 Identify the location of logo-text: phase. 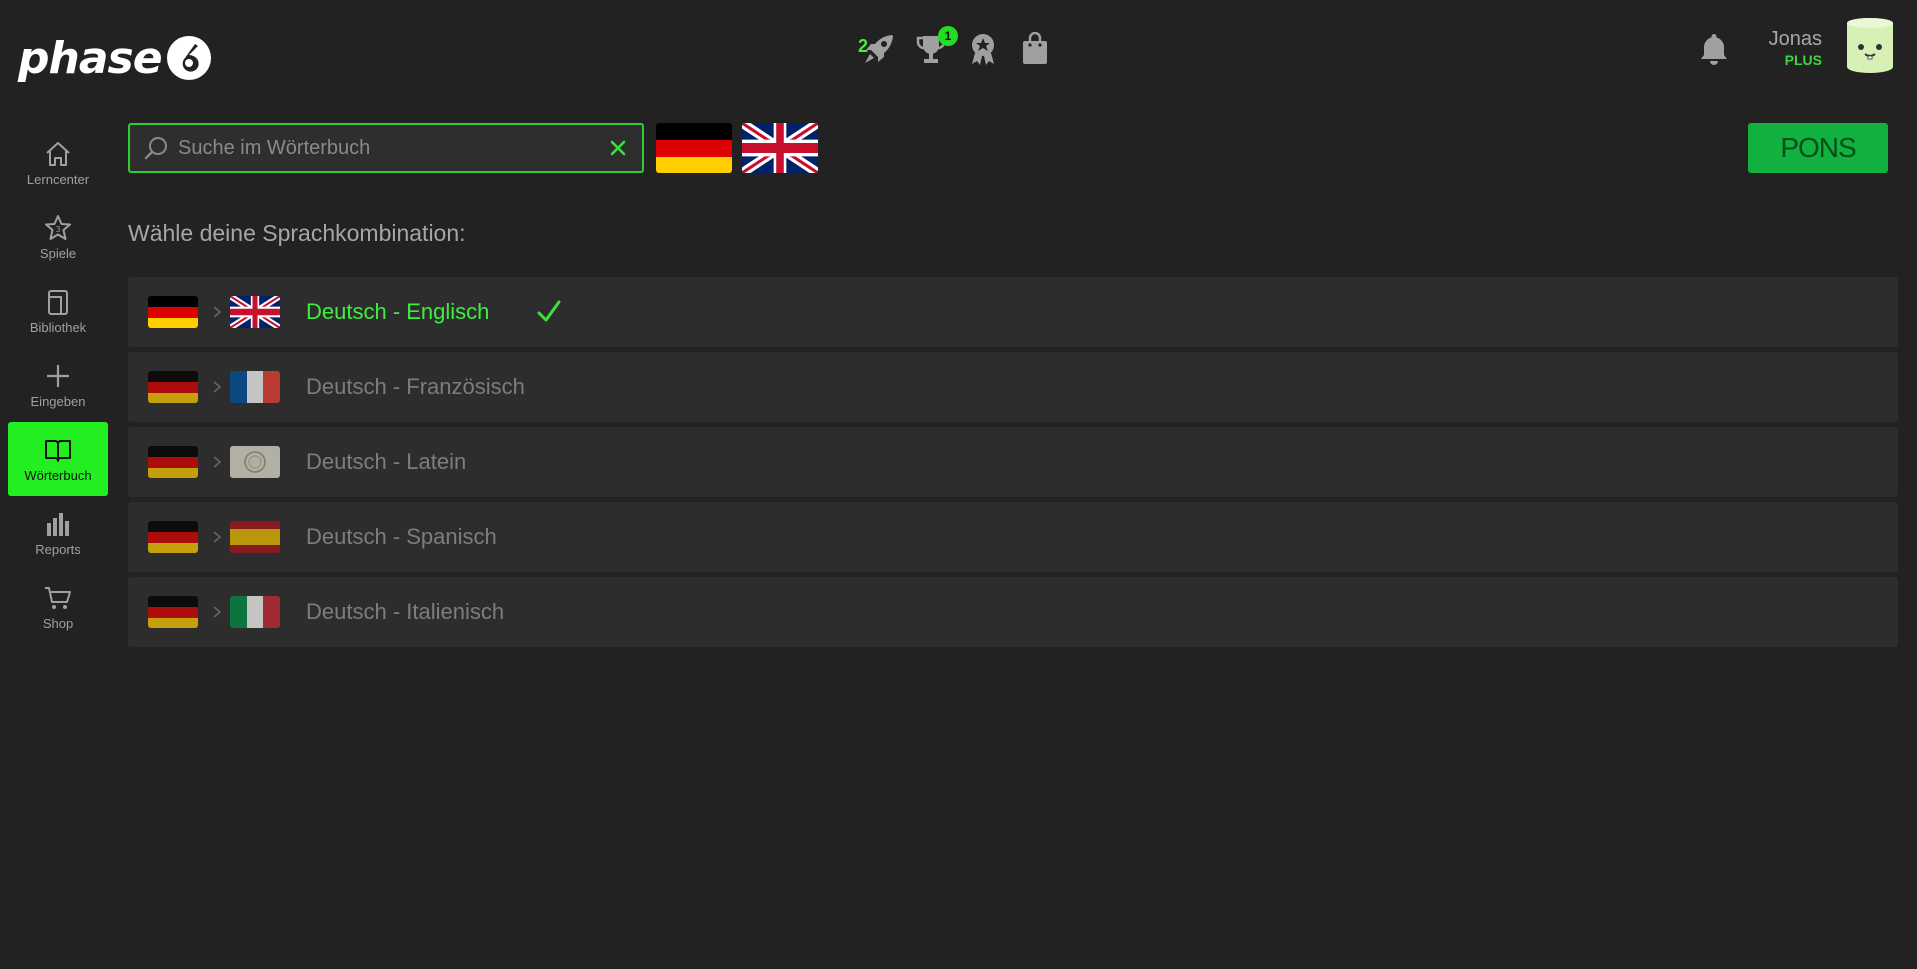
(90, 58).